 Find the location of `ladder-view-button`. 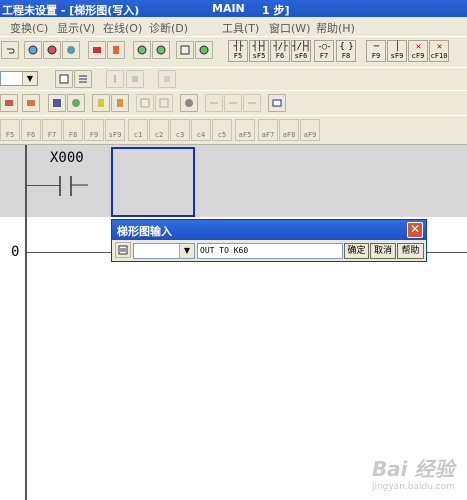

ladder-view-button is located at coordinates (64, 79).